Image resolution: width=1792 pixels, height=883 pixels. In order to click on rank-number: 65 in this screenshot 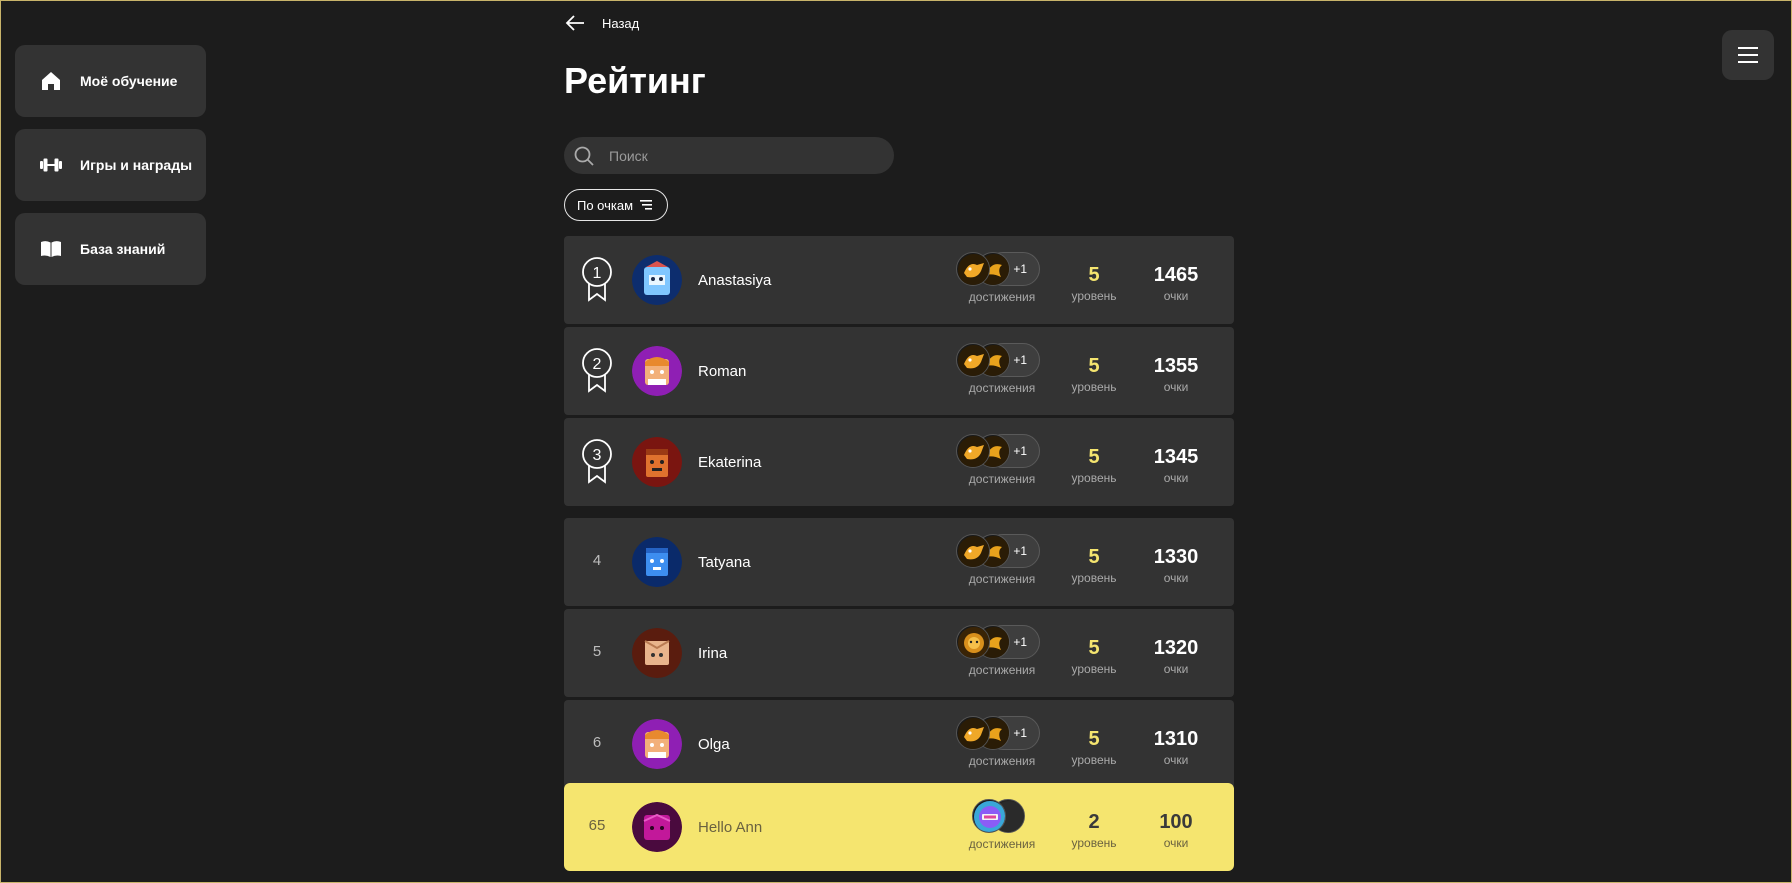, I will do `click(597, 825)`.